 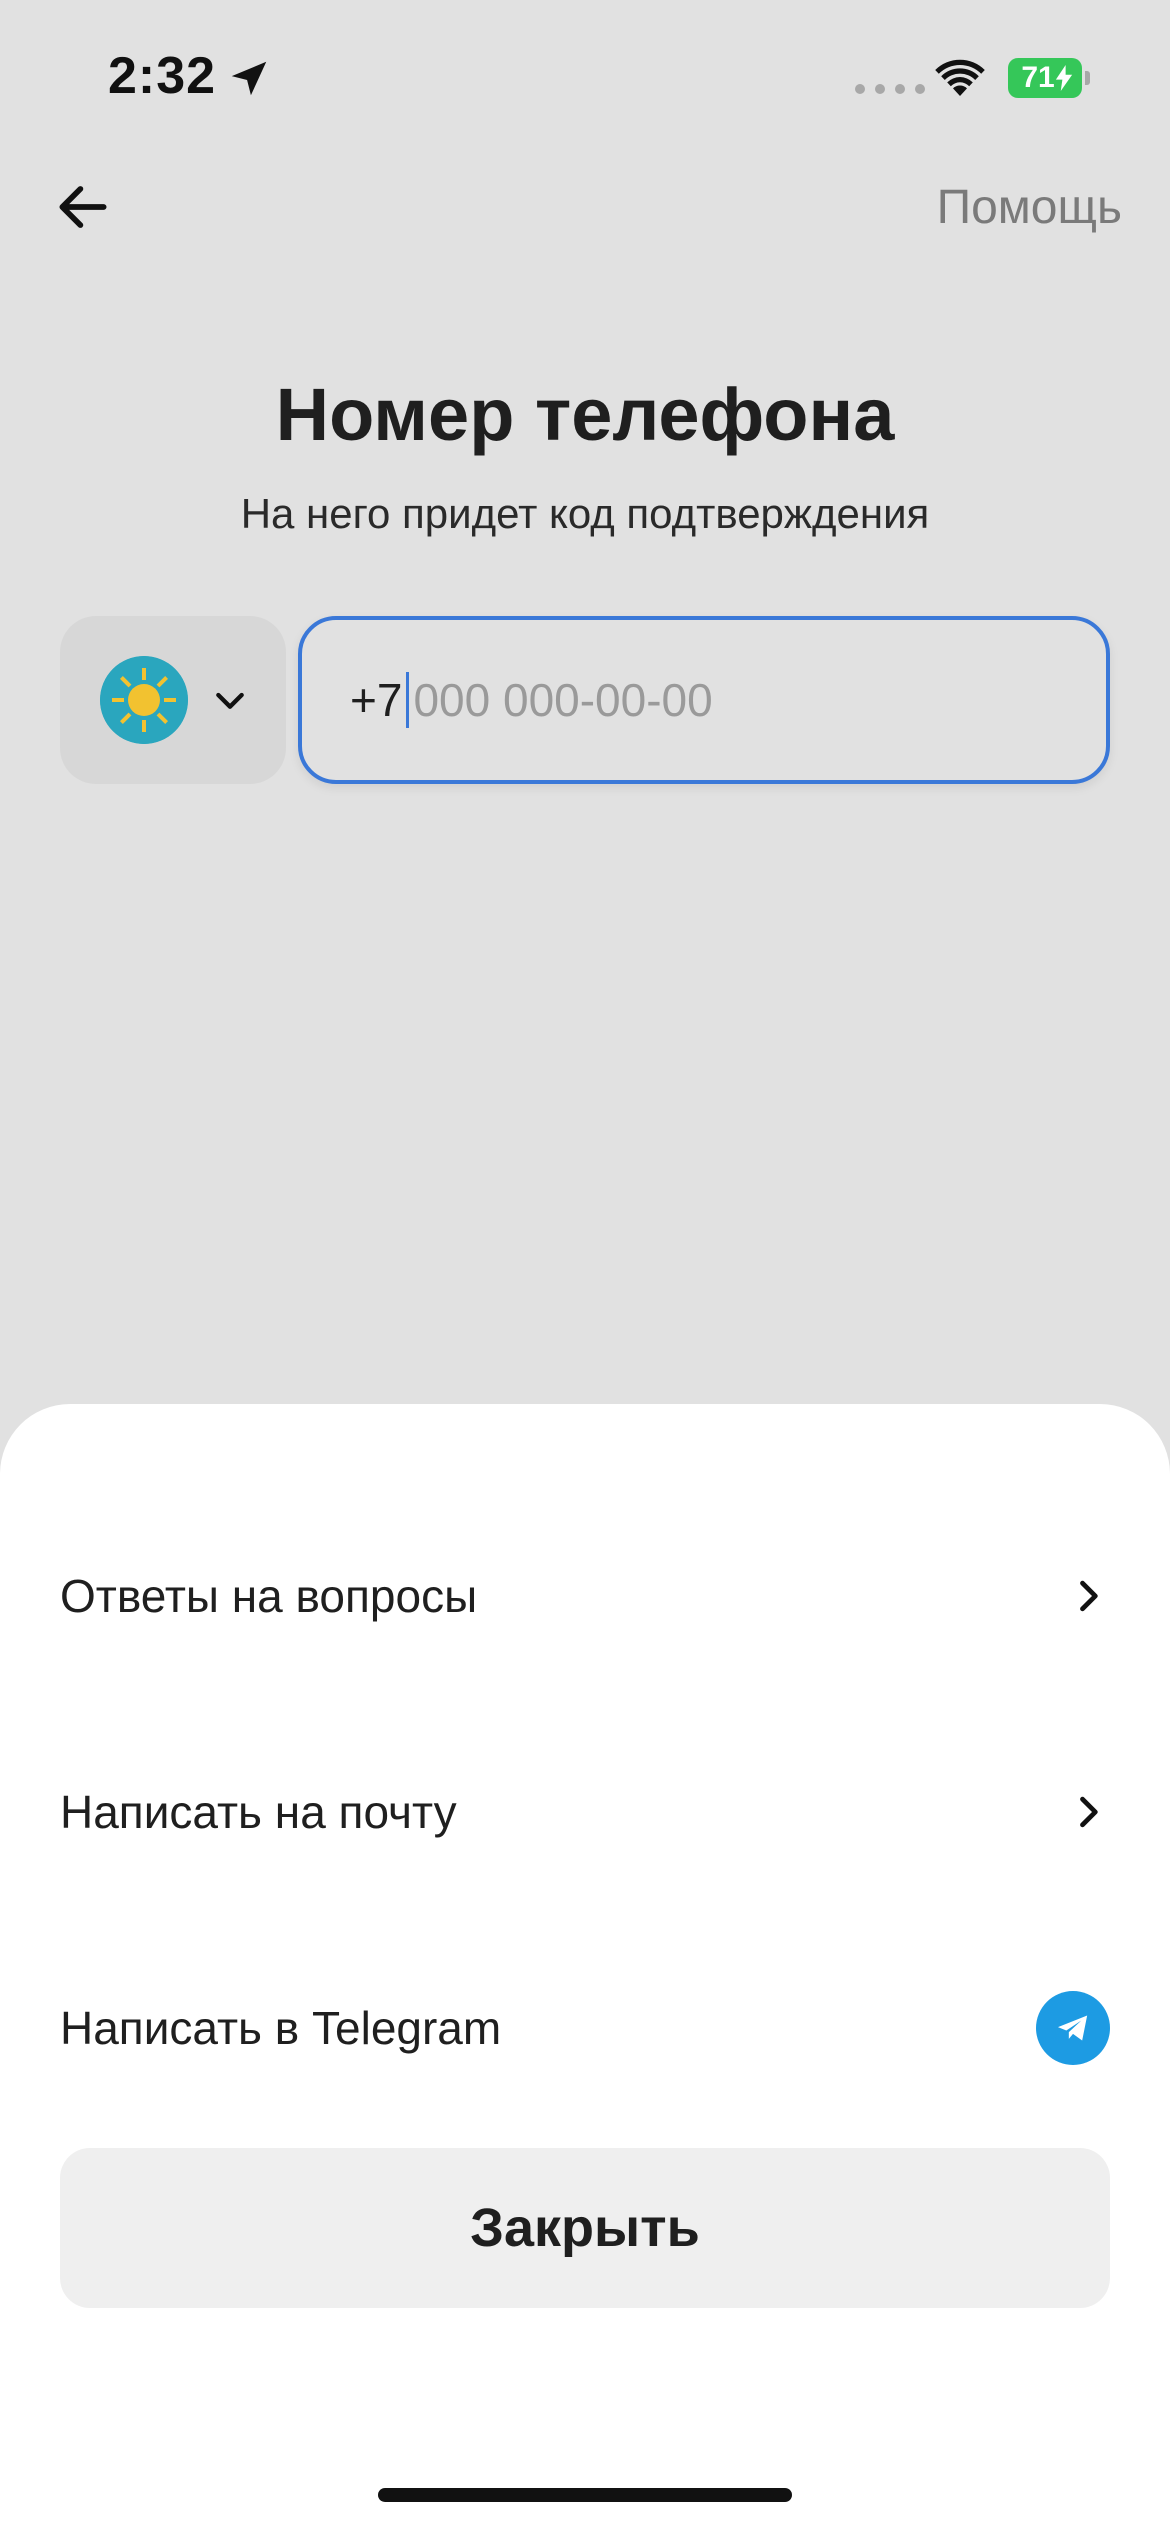 I want to click on location-arrow-icon, so click(x=249, y=78).